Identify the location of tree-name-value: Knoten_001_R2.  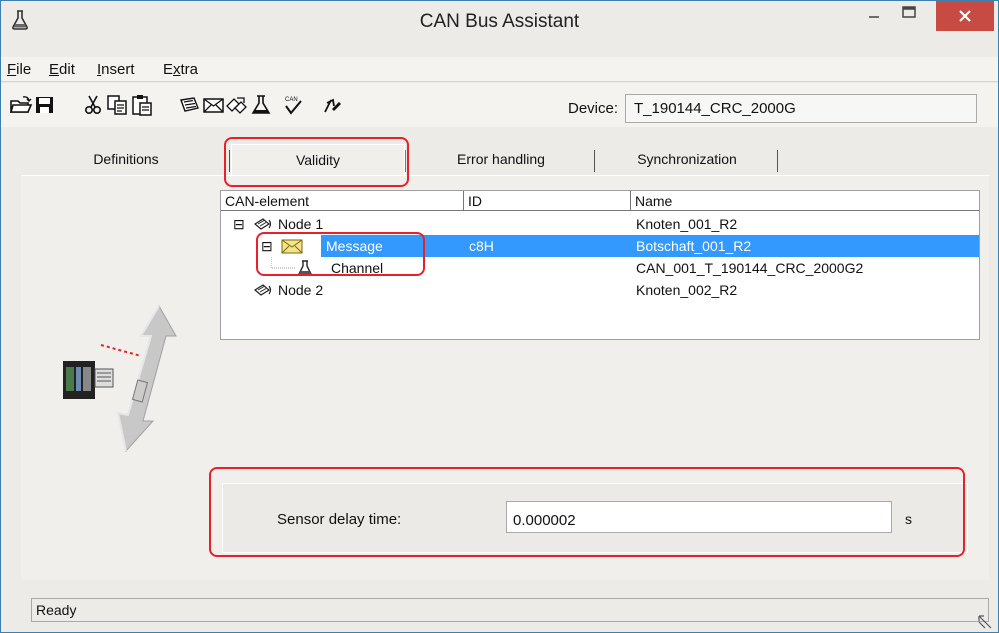
(687, 224).